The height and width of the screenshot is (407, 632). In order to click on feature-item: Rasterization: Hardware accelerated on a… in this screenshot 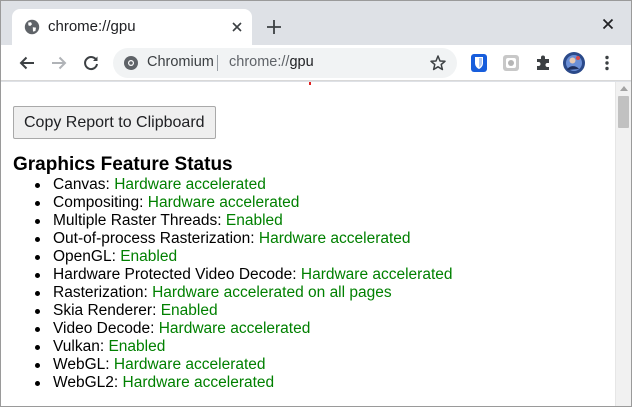, I will do `click(243, 293)`.